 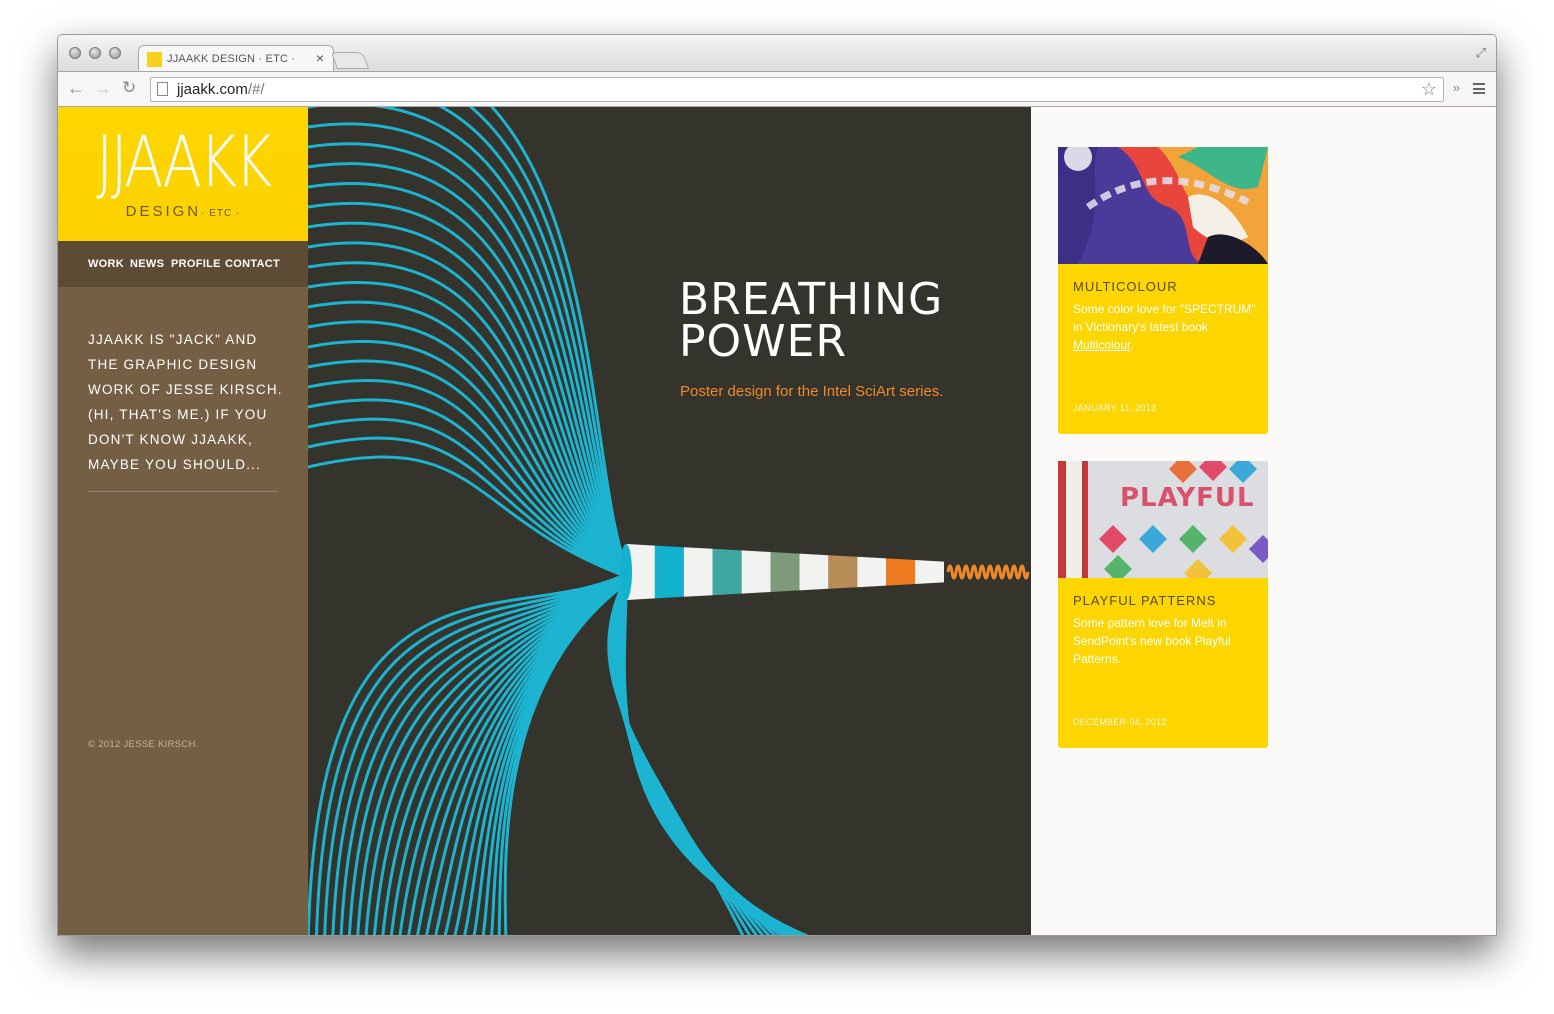 I want to click on page-icon, so click(x=162, y=89).